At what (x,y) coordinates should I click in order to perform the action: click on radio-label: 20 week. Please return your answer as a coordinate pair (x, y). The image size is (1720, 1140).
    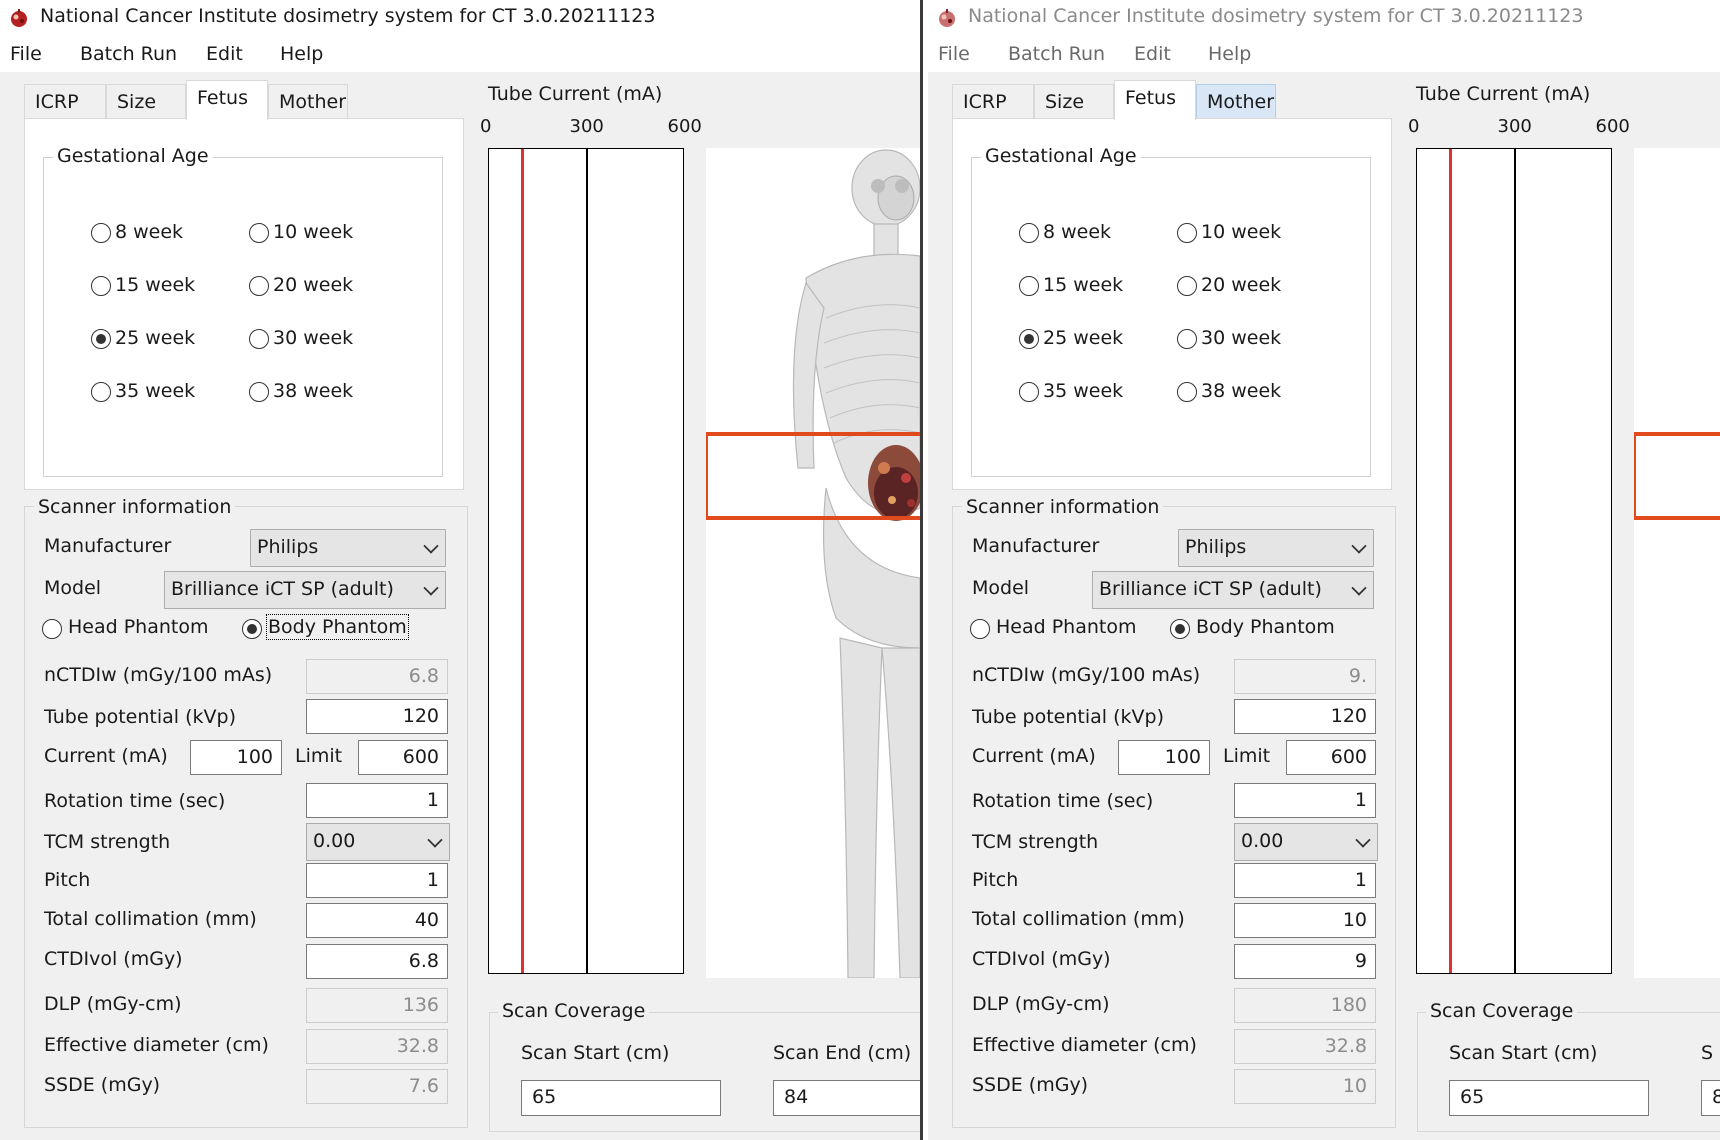
    Looking at the image, I should click on (313, 285).